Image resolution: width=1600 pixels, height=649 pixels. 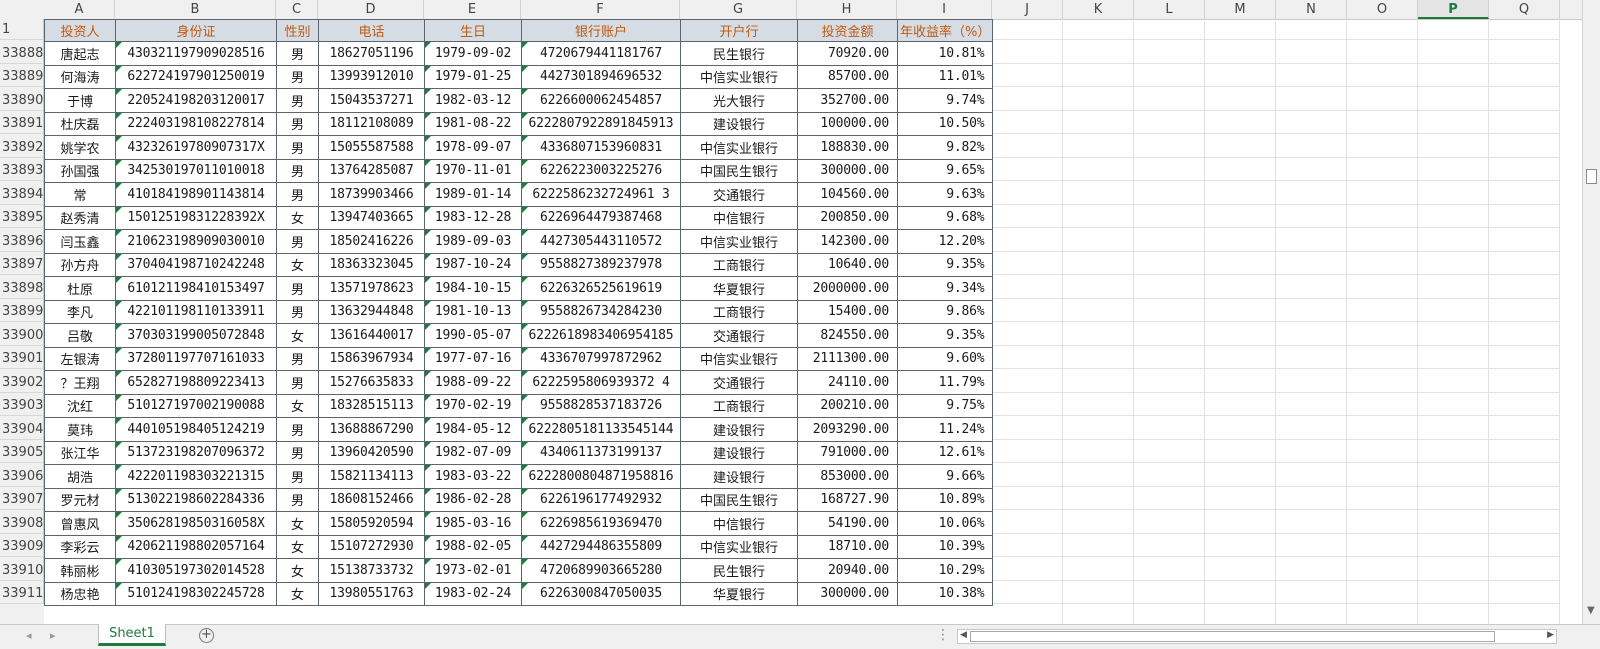 I want to click on cell-birthday: 1979-09-02, so click(x=473, y=53).